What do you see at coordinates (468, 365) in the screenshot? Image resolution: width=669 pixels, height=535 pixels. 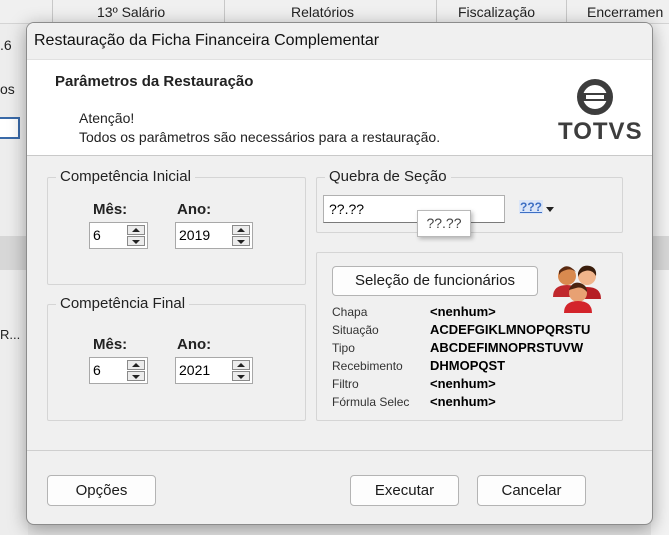 I see `info-value-recebimento: DHMOPQST` at bounding box center [468, 365].